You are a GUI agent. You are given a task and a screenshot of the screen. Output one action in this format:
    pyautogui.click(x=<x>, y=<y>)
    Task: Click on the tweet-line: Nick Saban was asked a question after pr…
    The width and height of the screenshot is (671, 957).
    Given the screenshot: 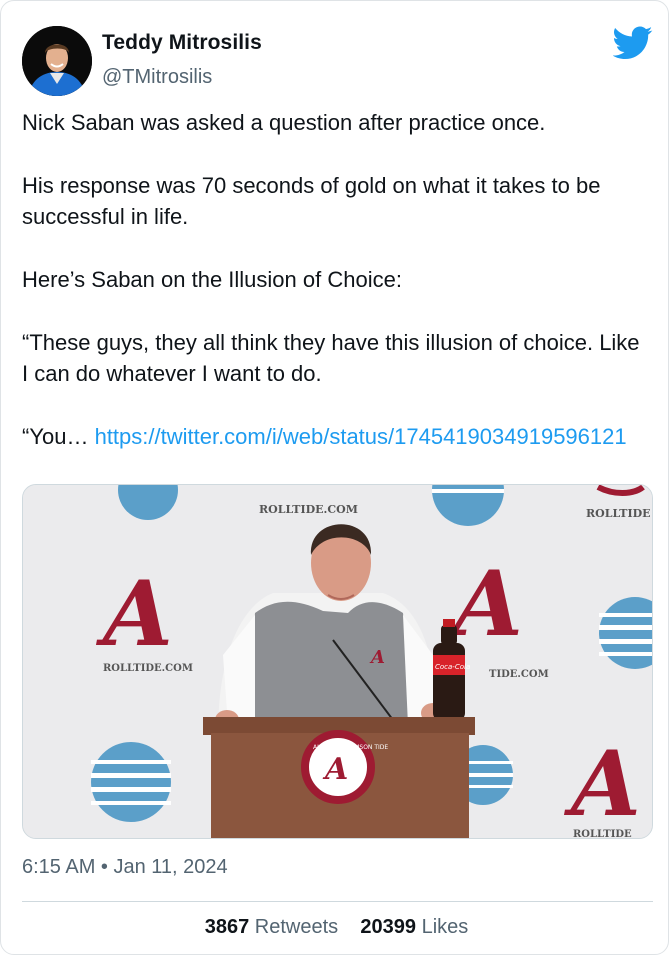 What is the action you would take?
    pyautogui.click(x=284, y=122)
    